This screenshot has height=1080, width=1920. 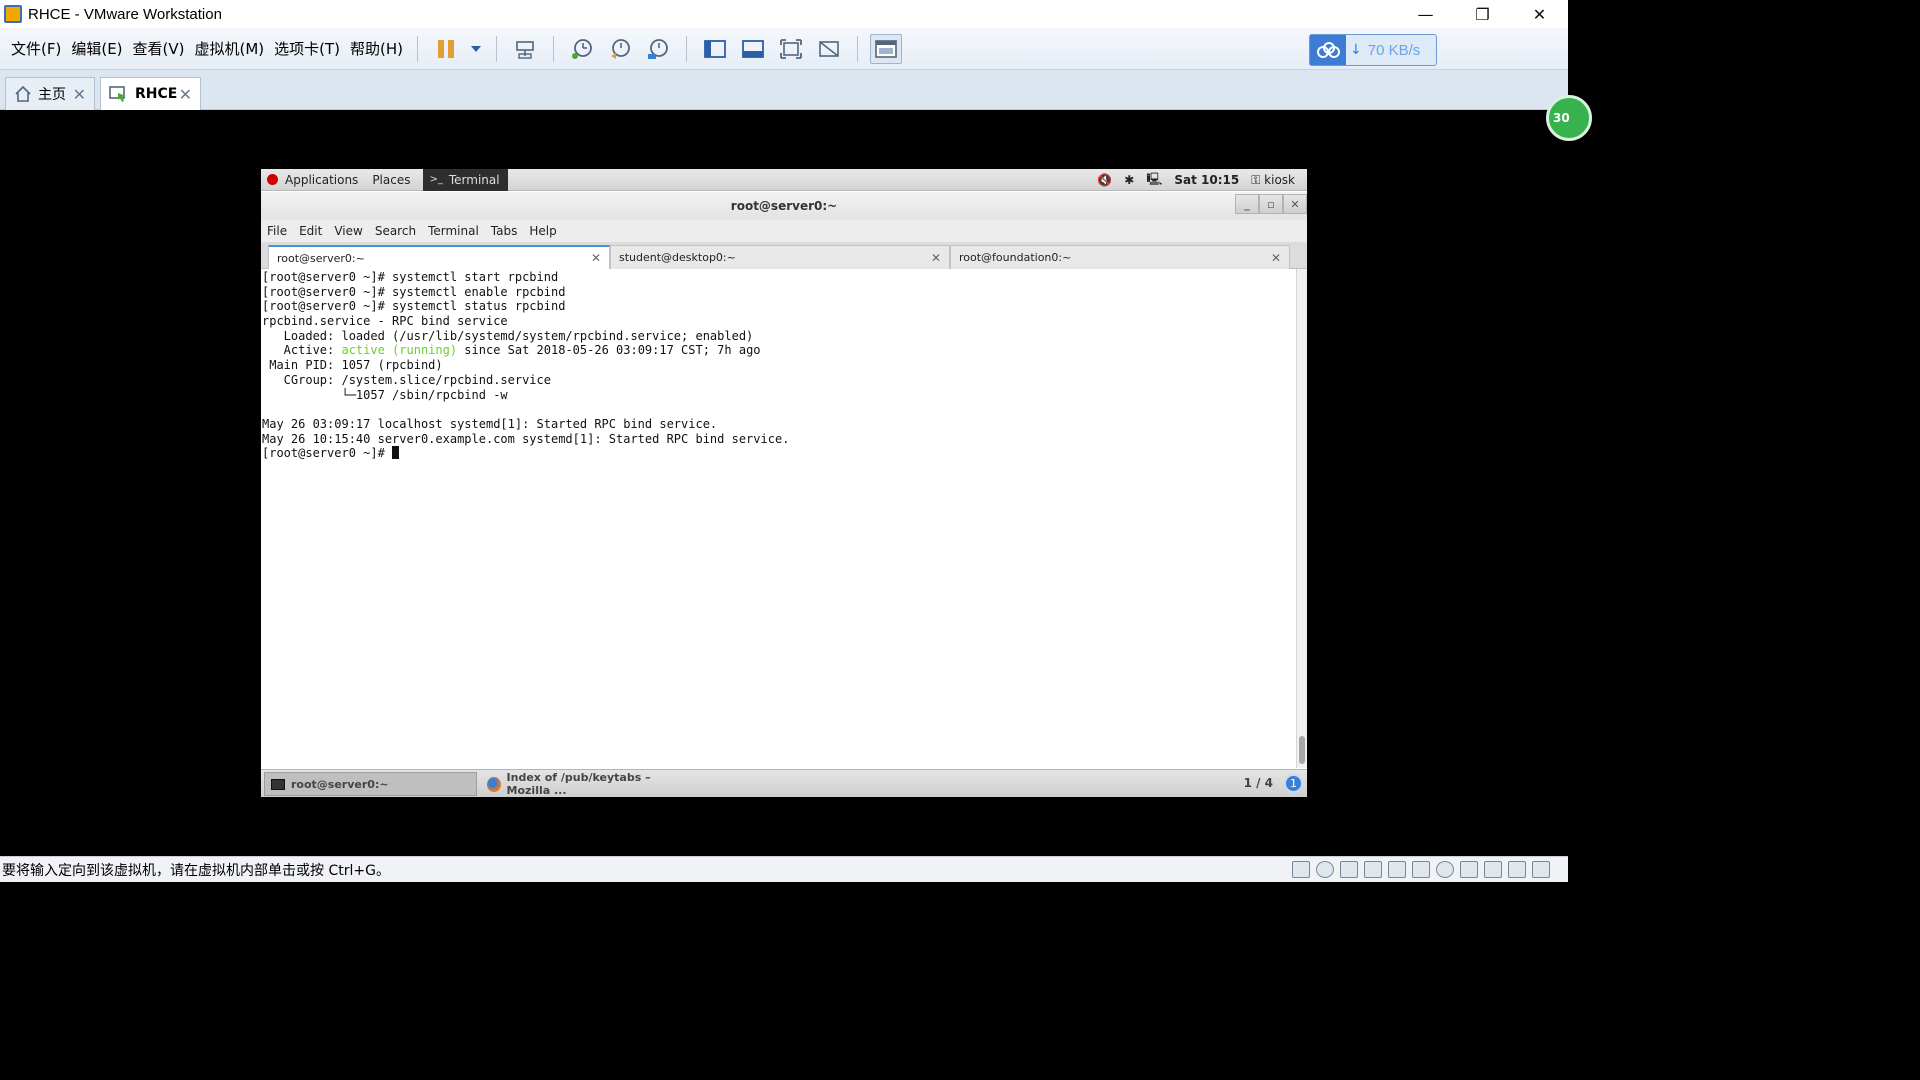 I want to click on vmware-app-icon, so click(x=13, y=14).